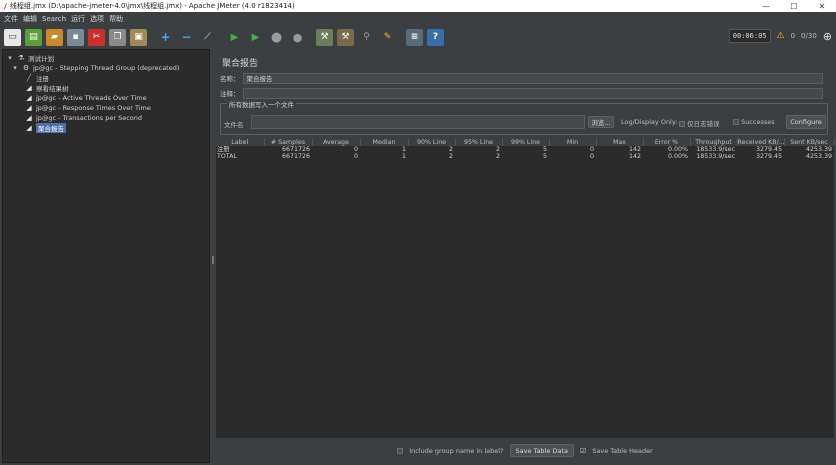 The height and width of the screenshot is (465, 836). I want to click on tree-item-active-threads: ◢ jp@gc - Active Threads Over Time, so click(85, 98).